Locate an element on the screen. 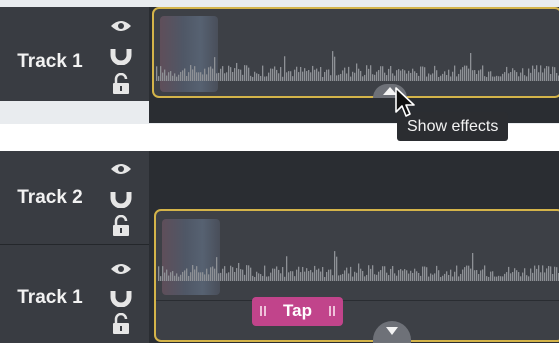 The image size is (559, 343). track-header-track-2: Track 2 is located at coordinates (74, 197).